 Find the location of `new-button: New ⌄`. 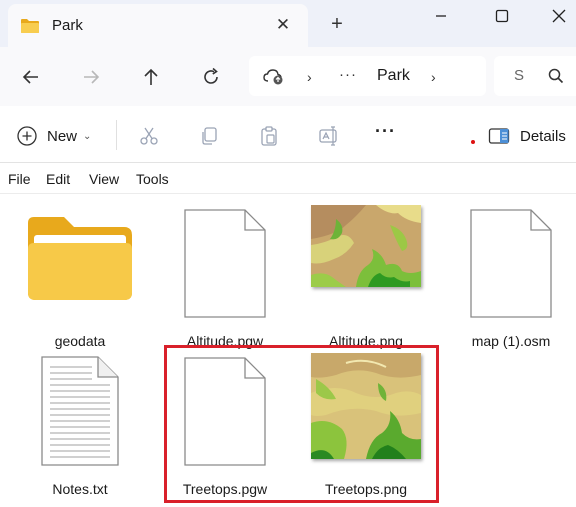

new-button: New ⌄ is located at coordinates (53, 136).